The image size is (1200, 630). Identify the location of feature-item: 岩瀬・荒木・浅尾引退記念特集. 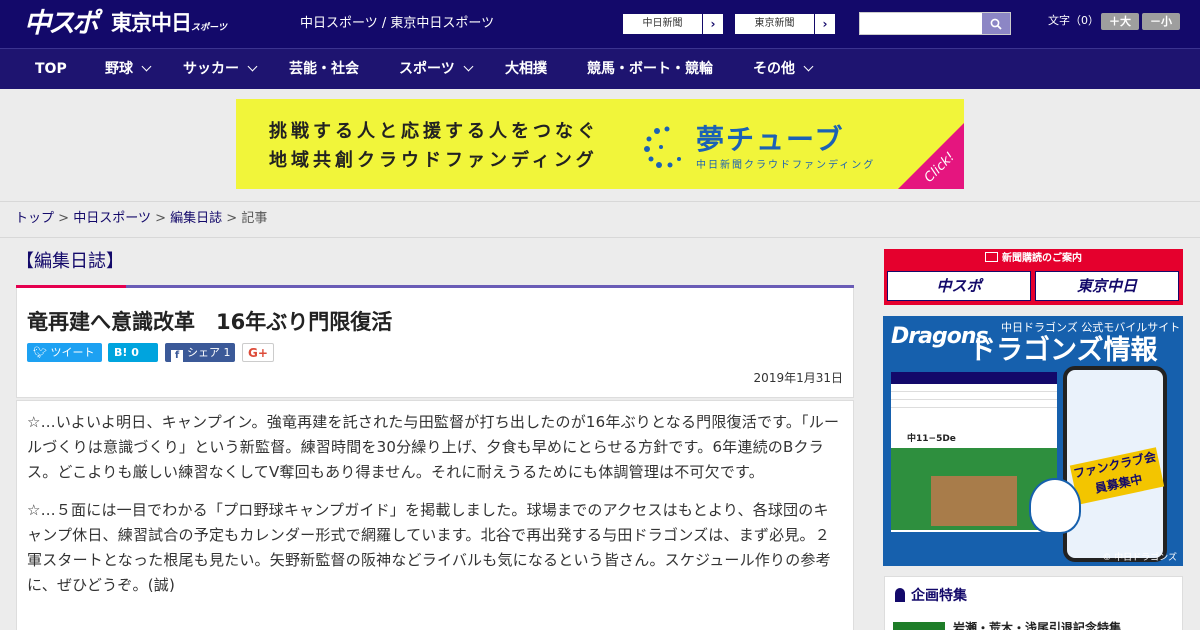
(1007, 625).